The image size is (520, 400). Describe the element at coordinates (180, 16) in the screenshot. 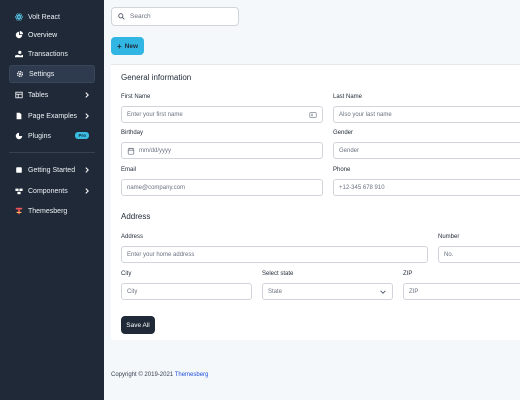

I see `search-input` at that location.